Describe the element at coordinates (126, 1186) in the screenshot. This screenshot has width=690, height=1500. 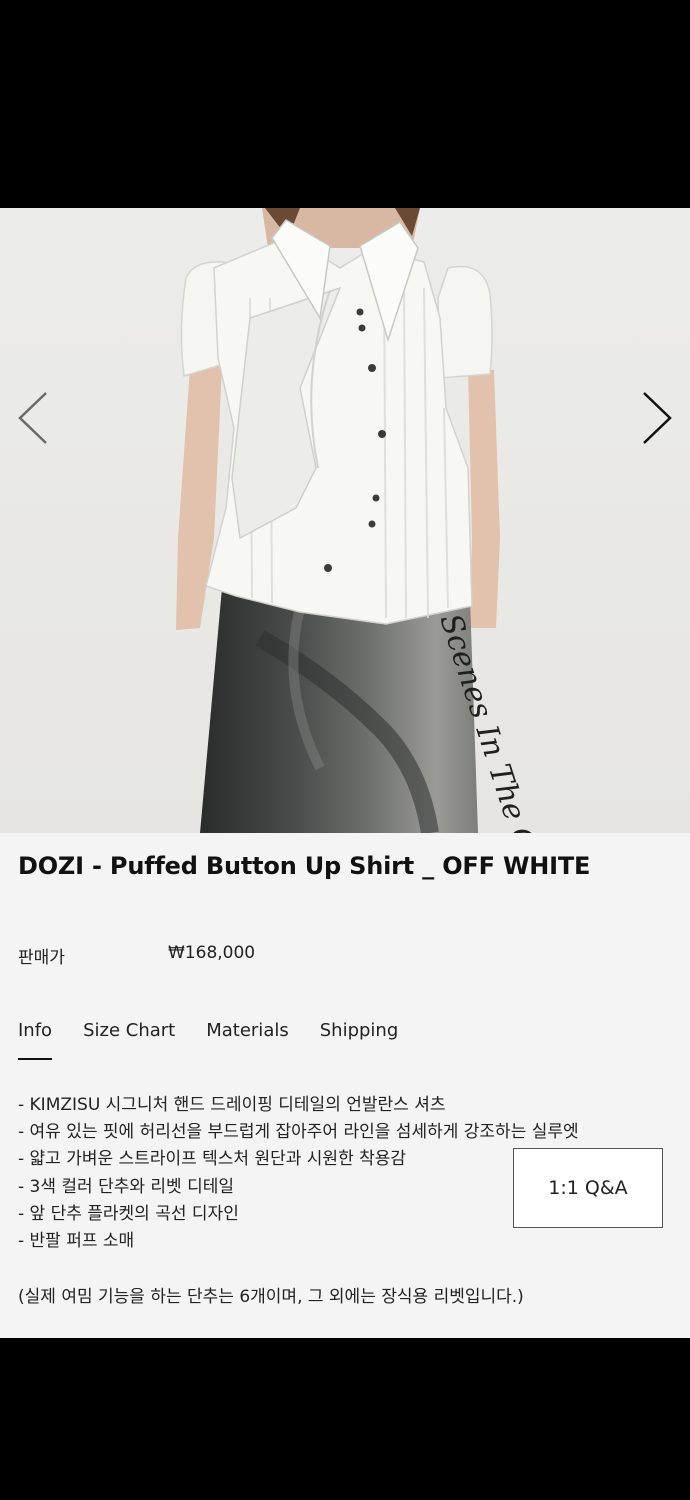
I see `description-line: - 3색 컬러 단추와 리벳 디테일` at that location.